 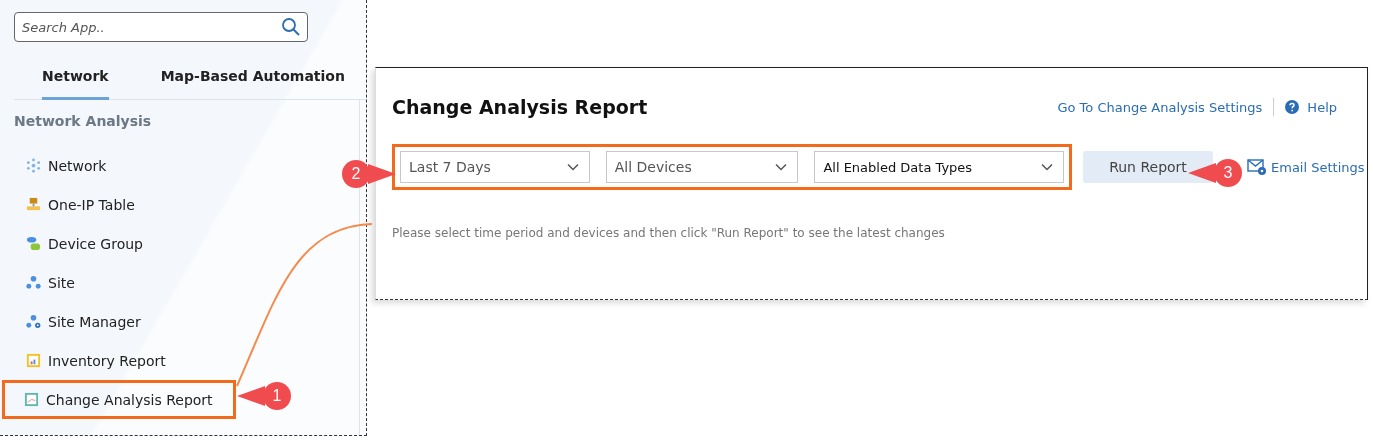 I want to click on sidebar-item: Device Group, so click(x=119, y=243).